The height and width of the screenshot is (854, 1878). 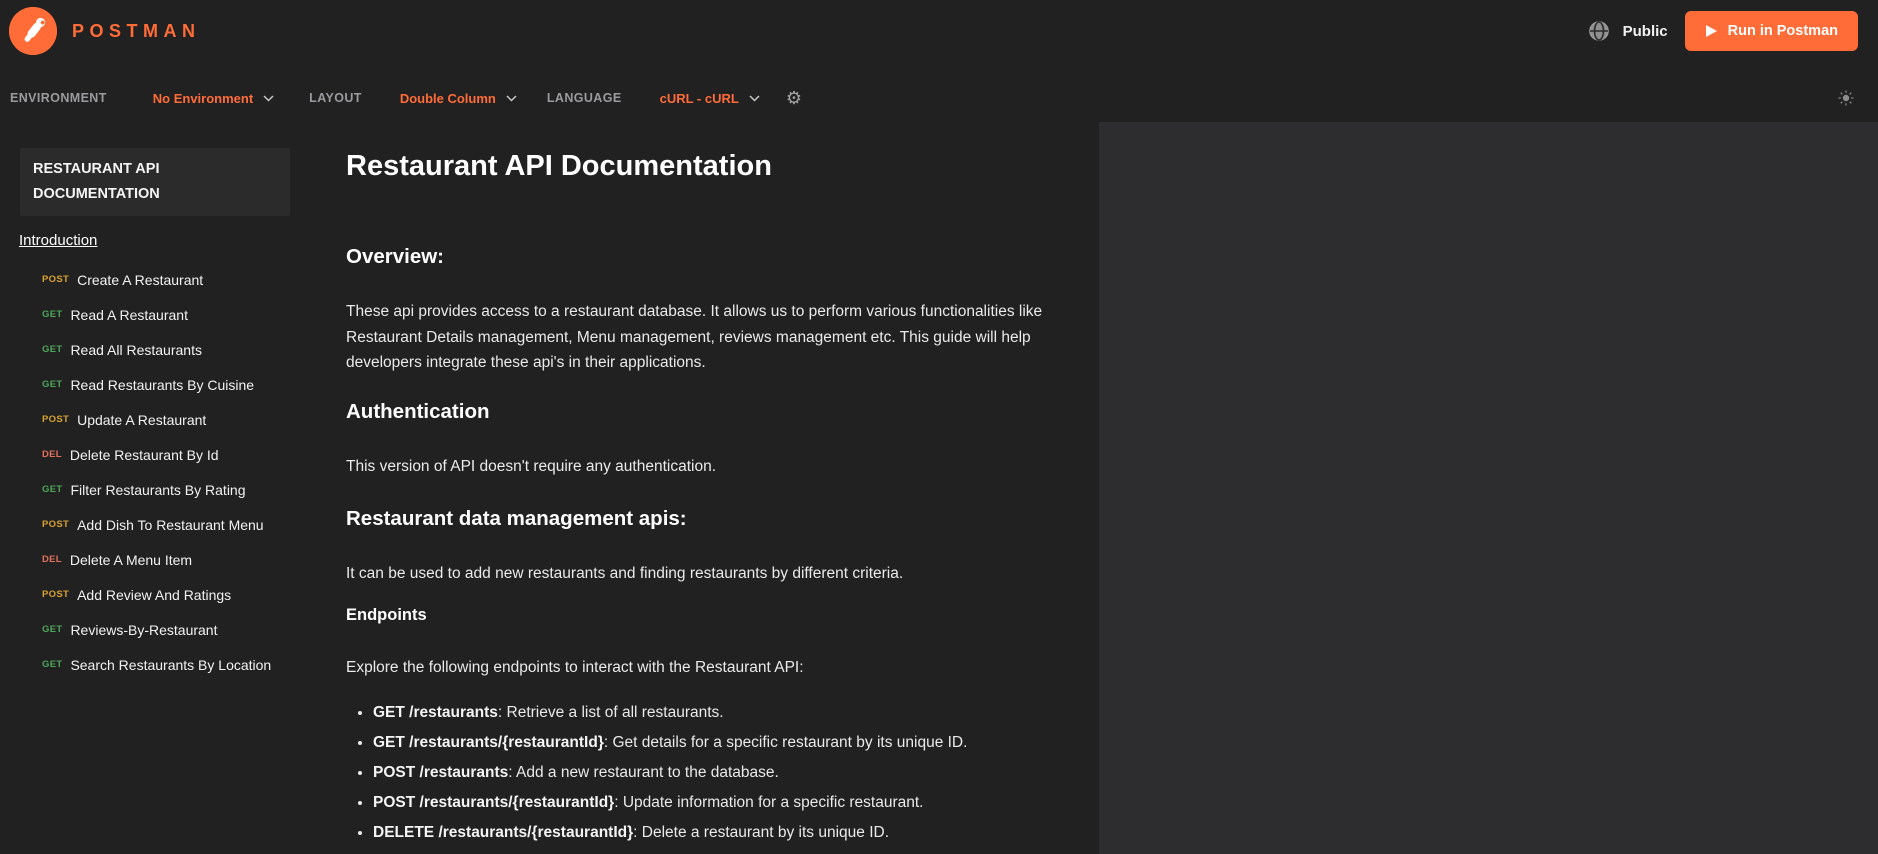 I want to click on layout-value: Double Column, so click(x=447, y=98).